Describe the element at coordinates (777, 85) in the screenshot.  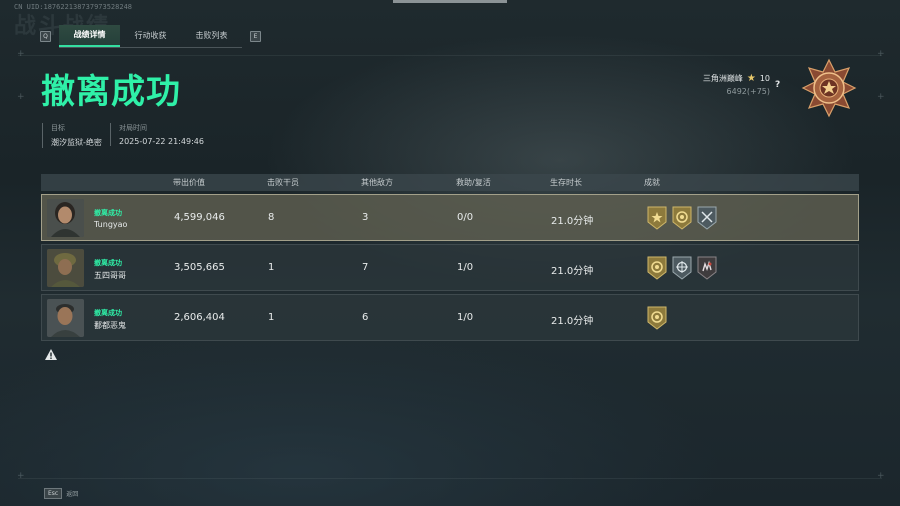
I see `help-icon: ?` at that location.